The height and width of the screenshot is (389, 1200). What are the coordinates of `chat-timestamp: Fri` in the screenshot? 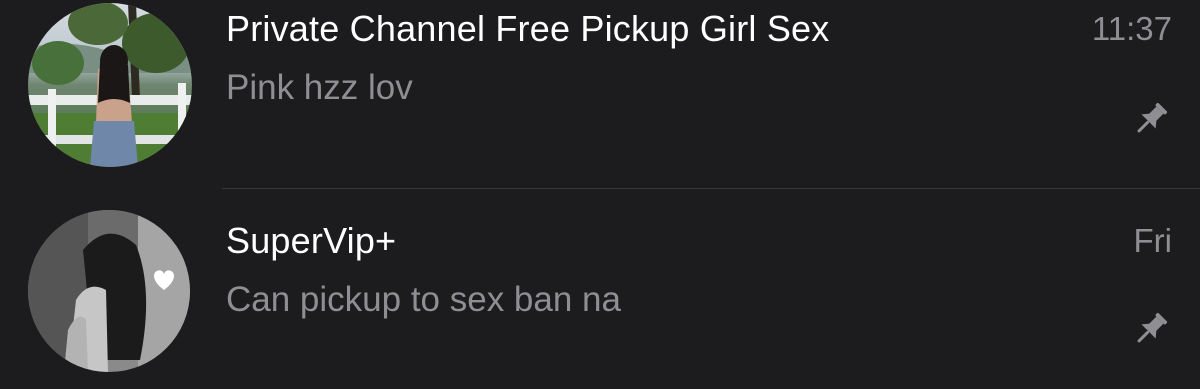 It's located at (1152, 240).